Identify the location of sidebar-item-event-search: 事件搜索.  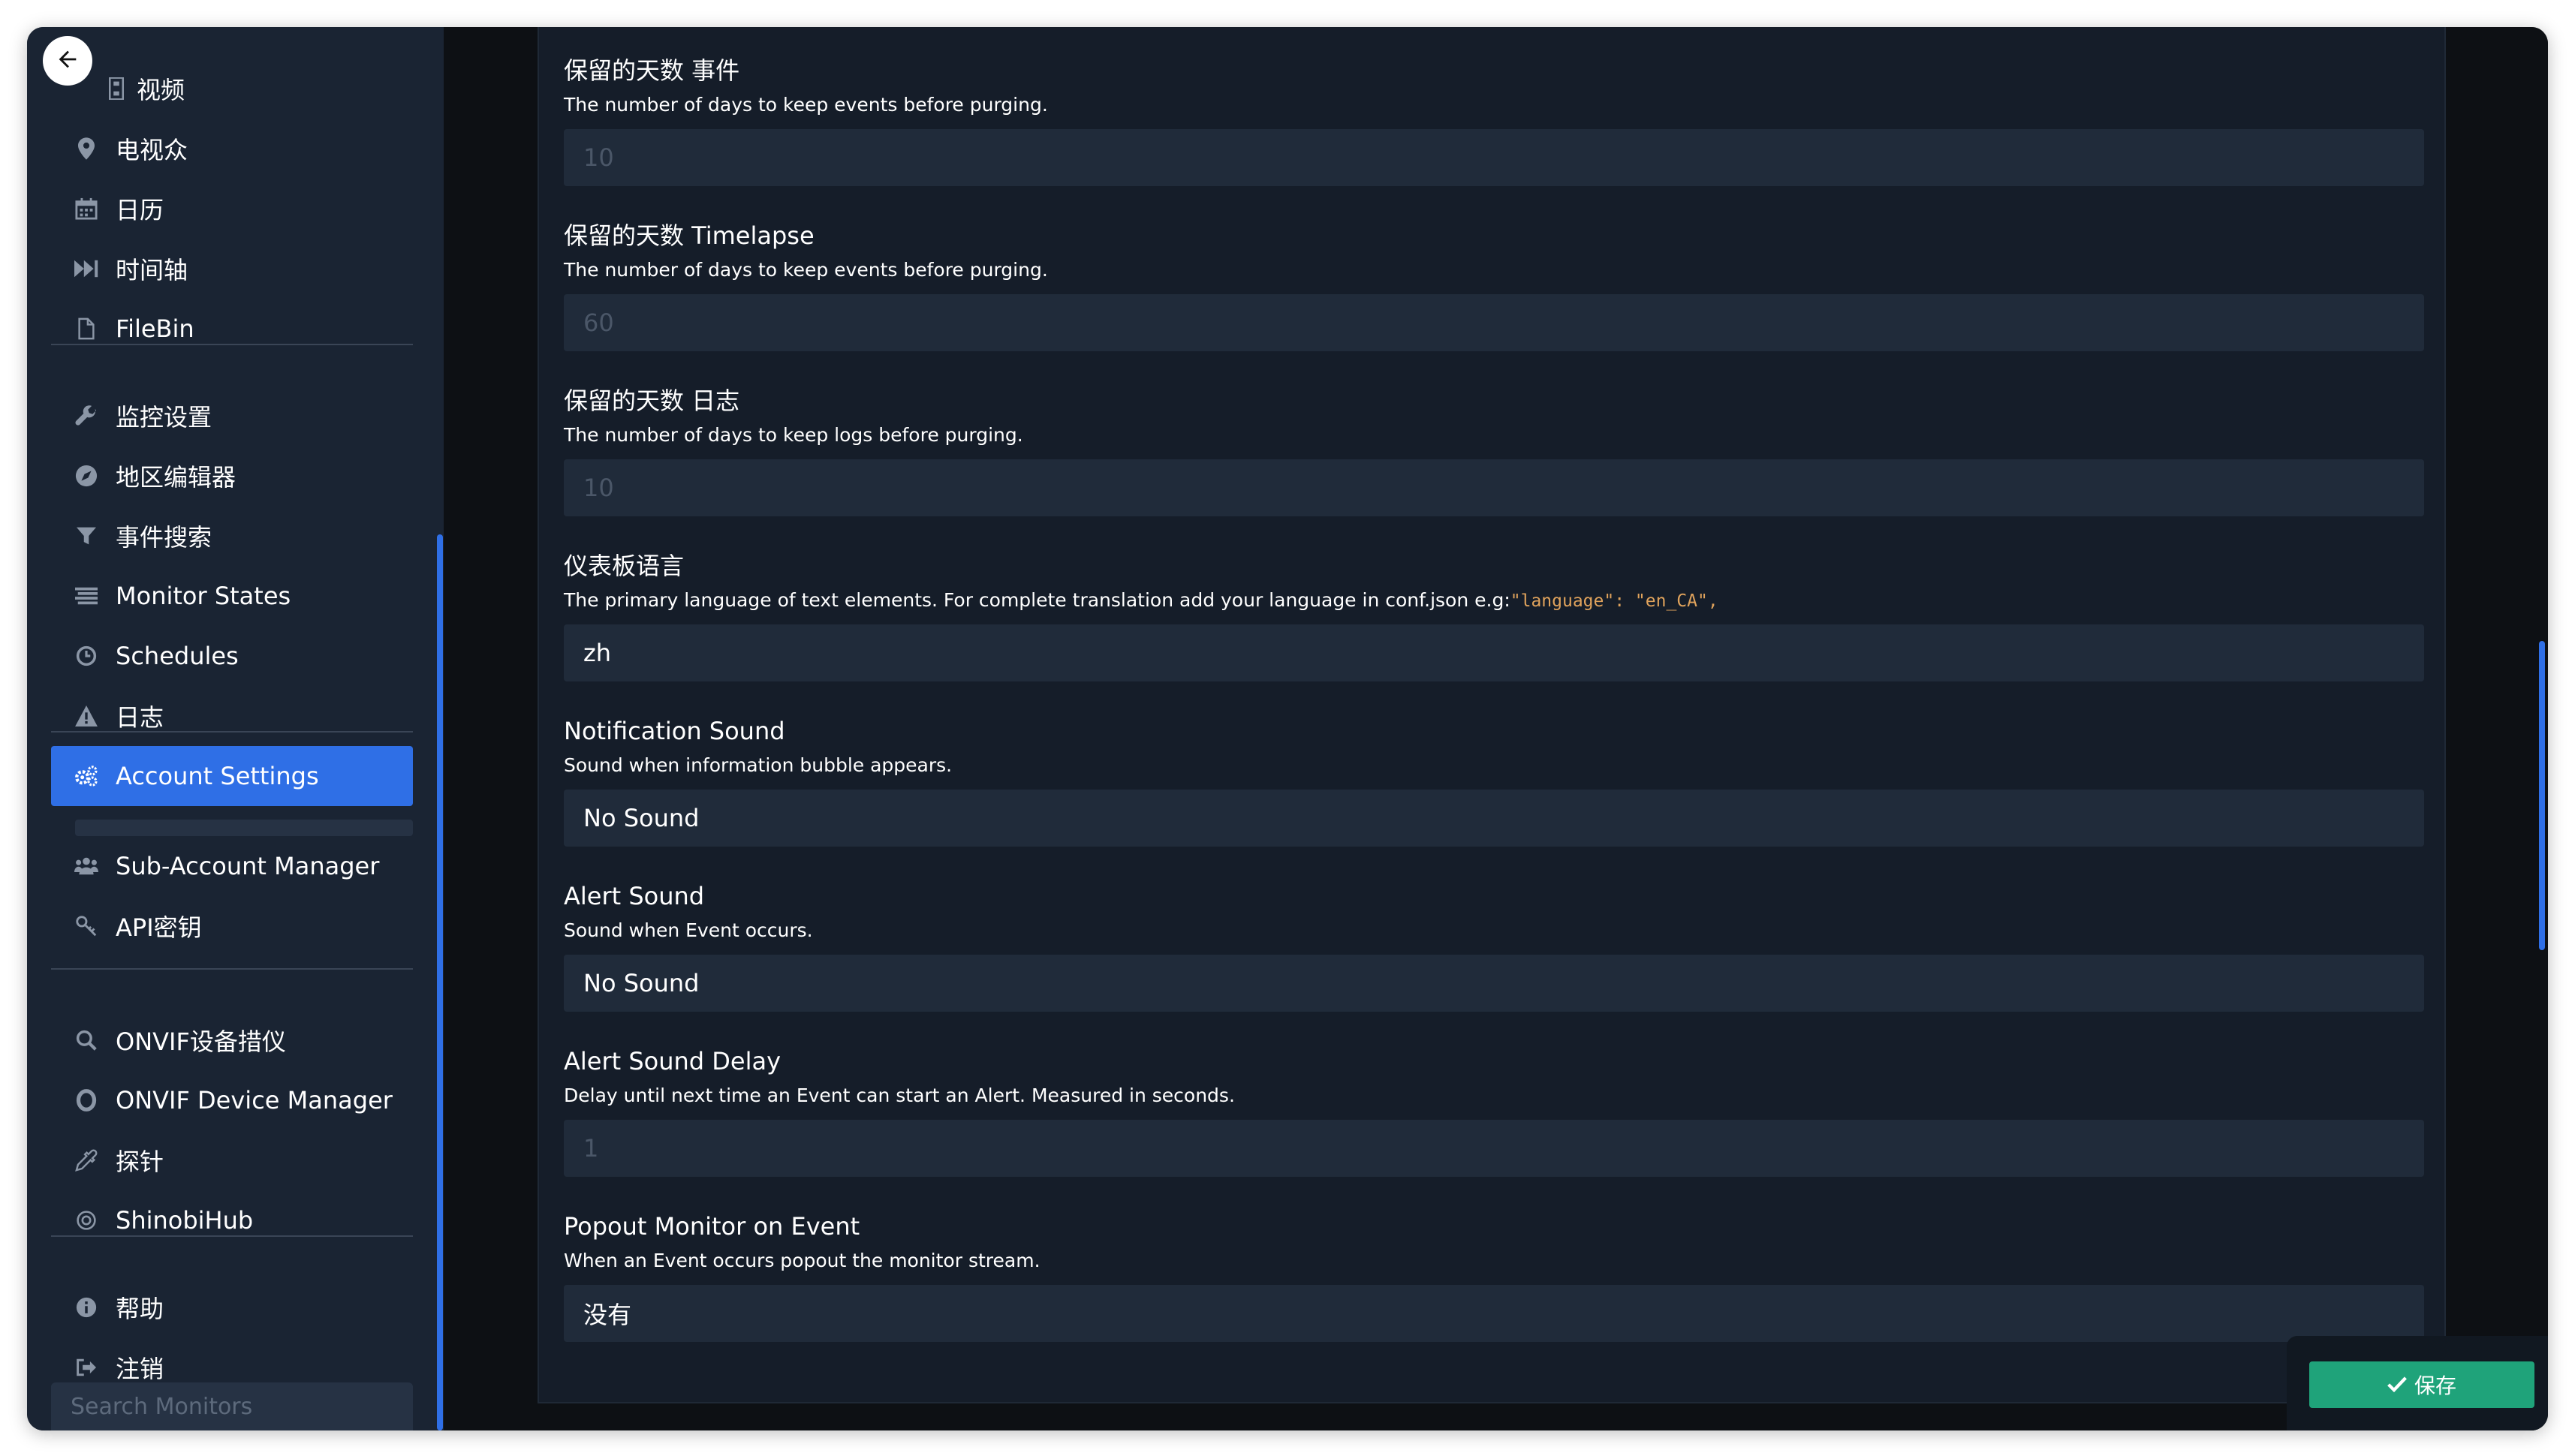
(232, 536).